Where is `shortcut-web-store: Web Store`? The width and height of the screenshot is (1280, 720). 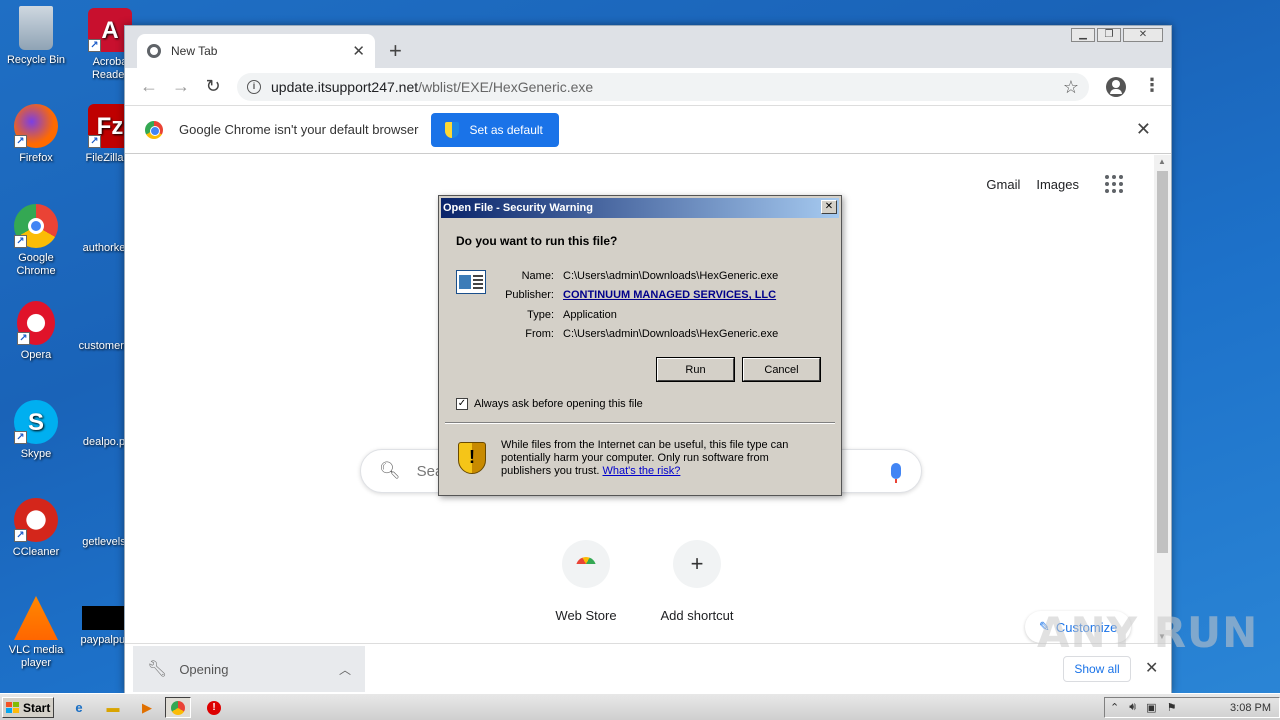 shortcut-web-store: Web Store is located at coordinates (586, 581).